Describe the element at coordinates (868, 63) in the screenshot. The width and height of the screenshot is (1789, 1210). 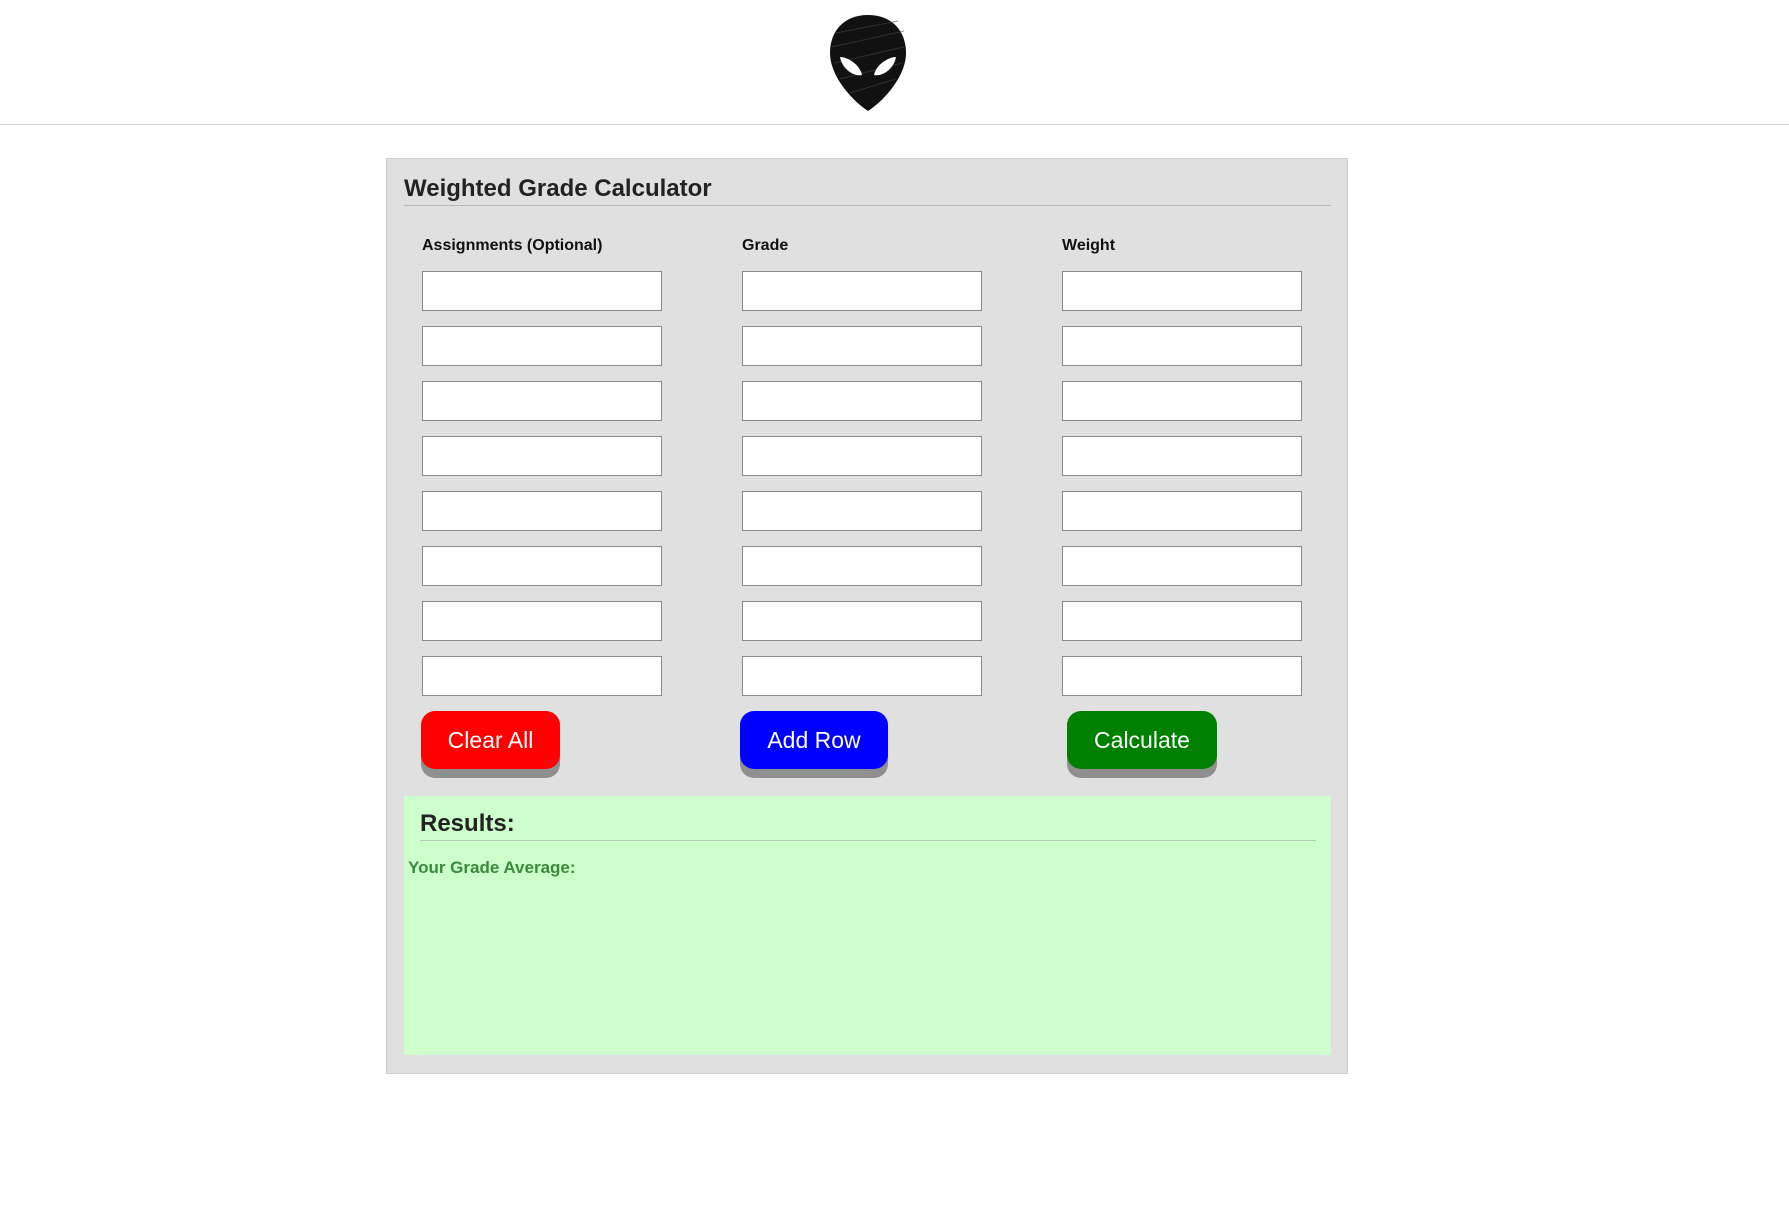
I see `alien-head-icon` at that location.